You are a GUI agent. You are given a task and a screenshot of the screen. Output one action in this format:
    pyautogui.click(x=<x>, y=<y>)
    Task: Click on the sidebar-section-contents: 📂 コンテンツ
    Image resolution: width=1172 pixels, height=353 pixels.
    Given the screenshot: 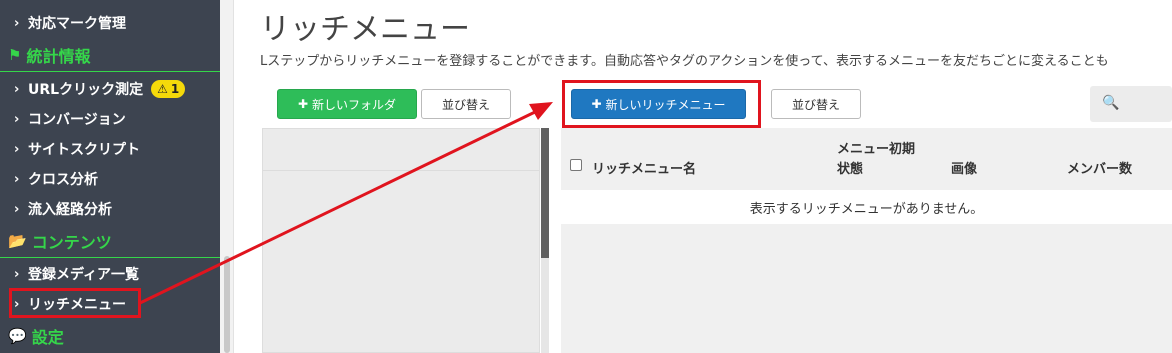 What is the action you would take?
    pyautogui.click(x=110, y=241)
    